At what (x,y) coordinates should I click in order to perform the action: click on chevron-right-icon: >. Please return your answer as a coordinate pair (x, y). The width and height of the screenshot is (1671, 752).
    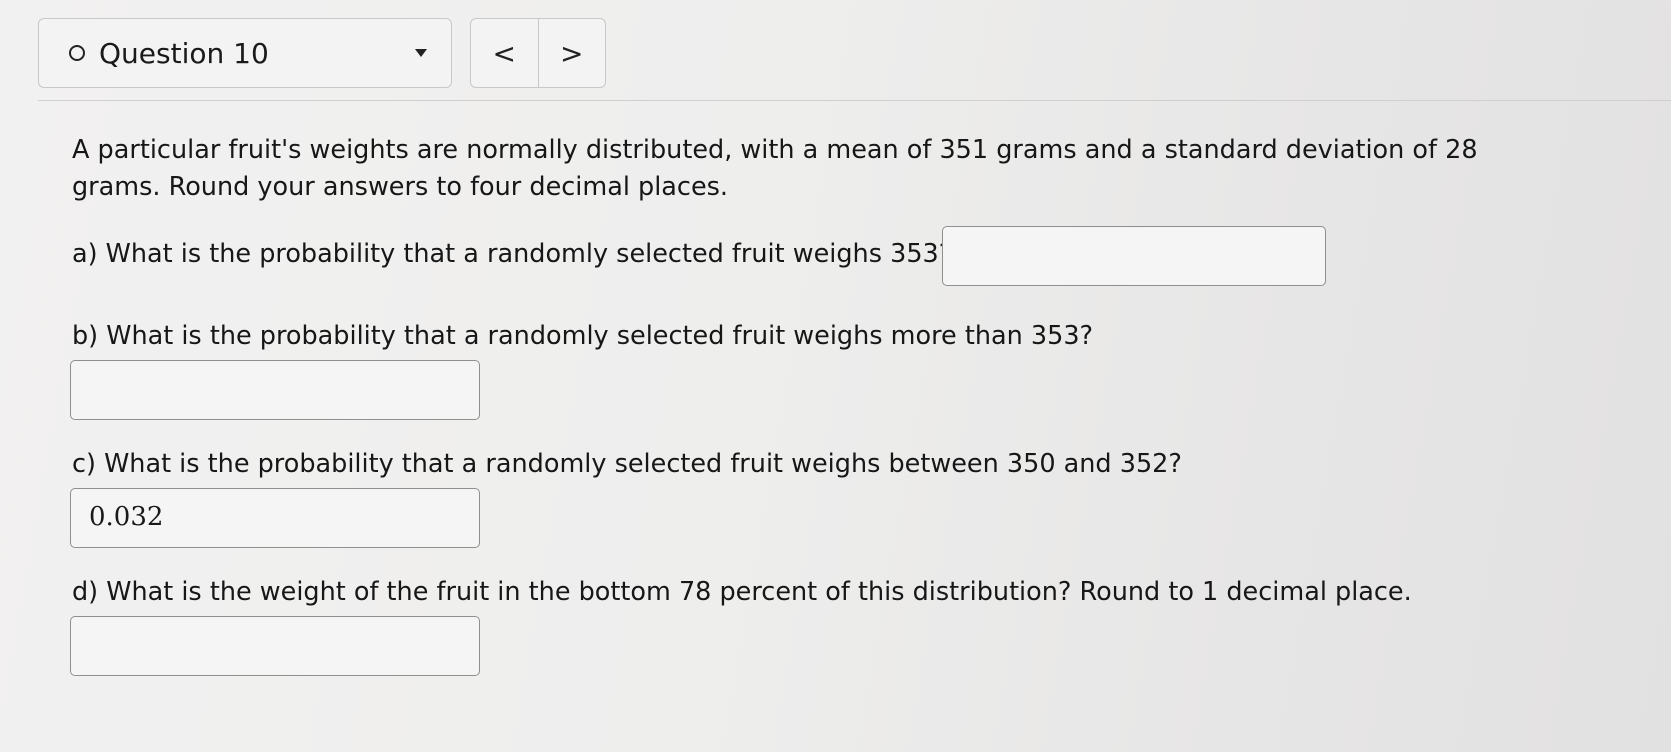
    Looking at the image, I should click on (572, 53).